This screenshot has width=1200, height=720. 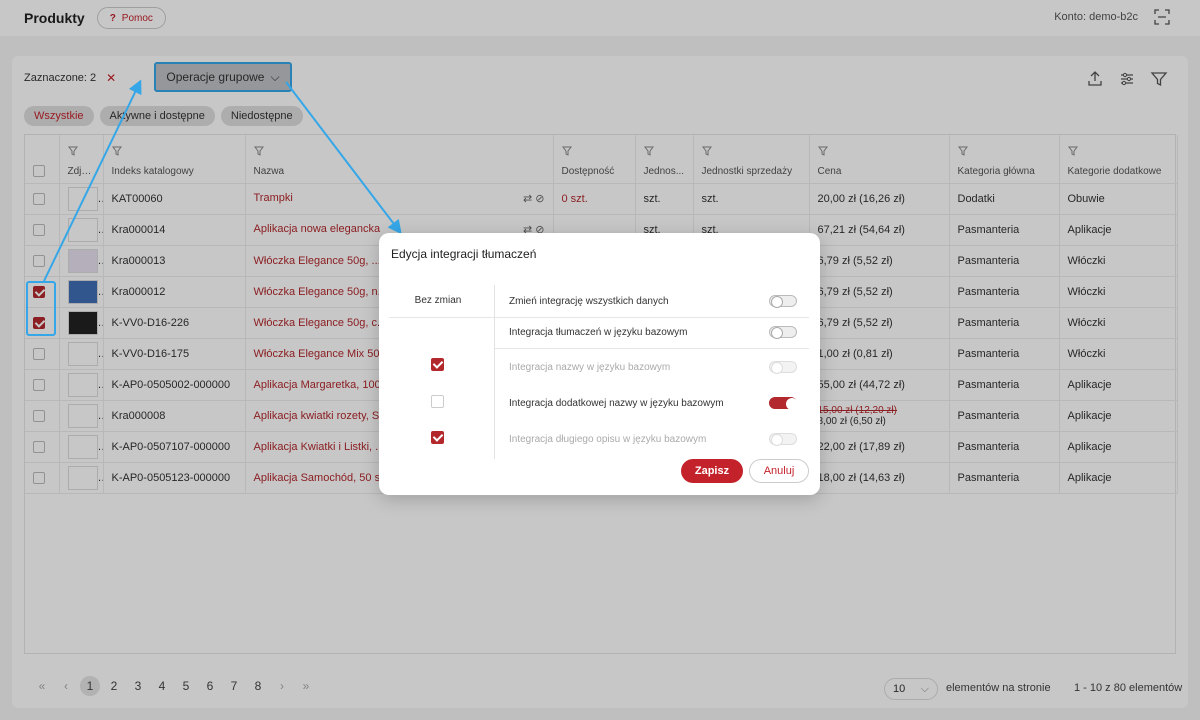 I want to click on option-all-data: Zmień integrację wszystkich danych, so click(x=652, y=301).